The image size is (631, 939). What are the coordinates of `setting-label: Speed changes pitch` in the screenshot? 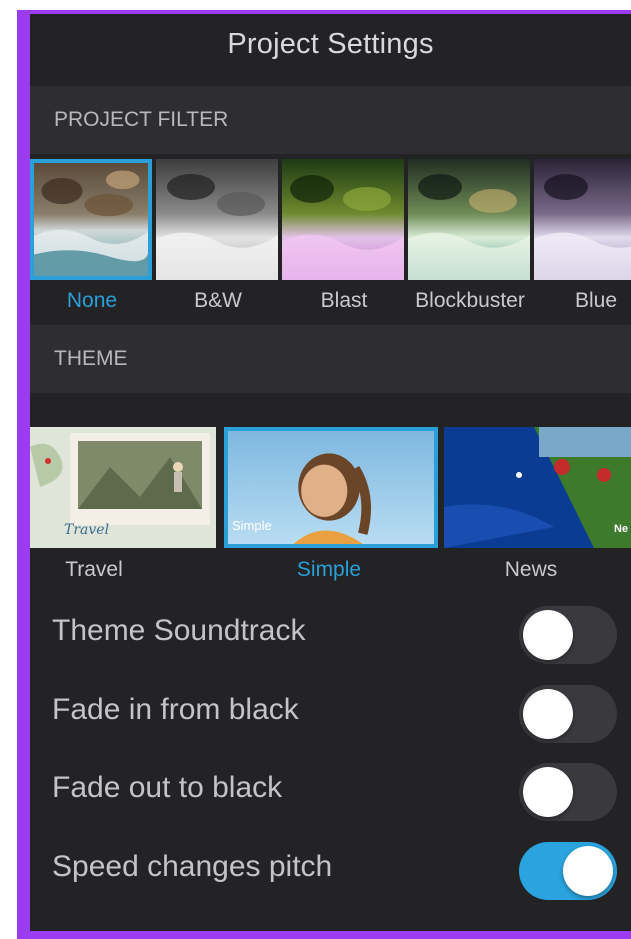 It's located at (192, 866).